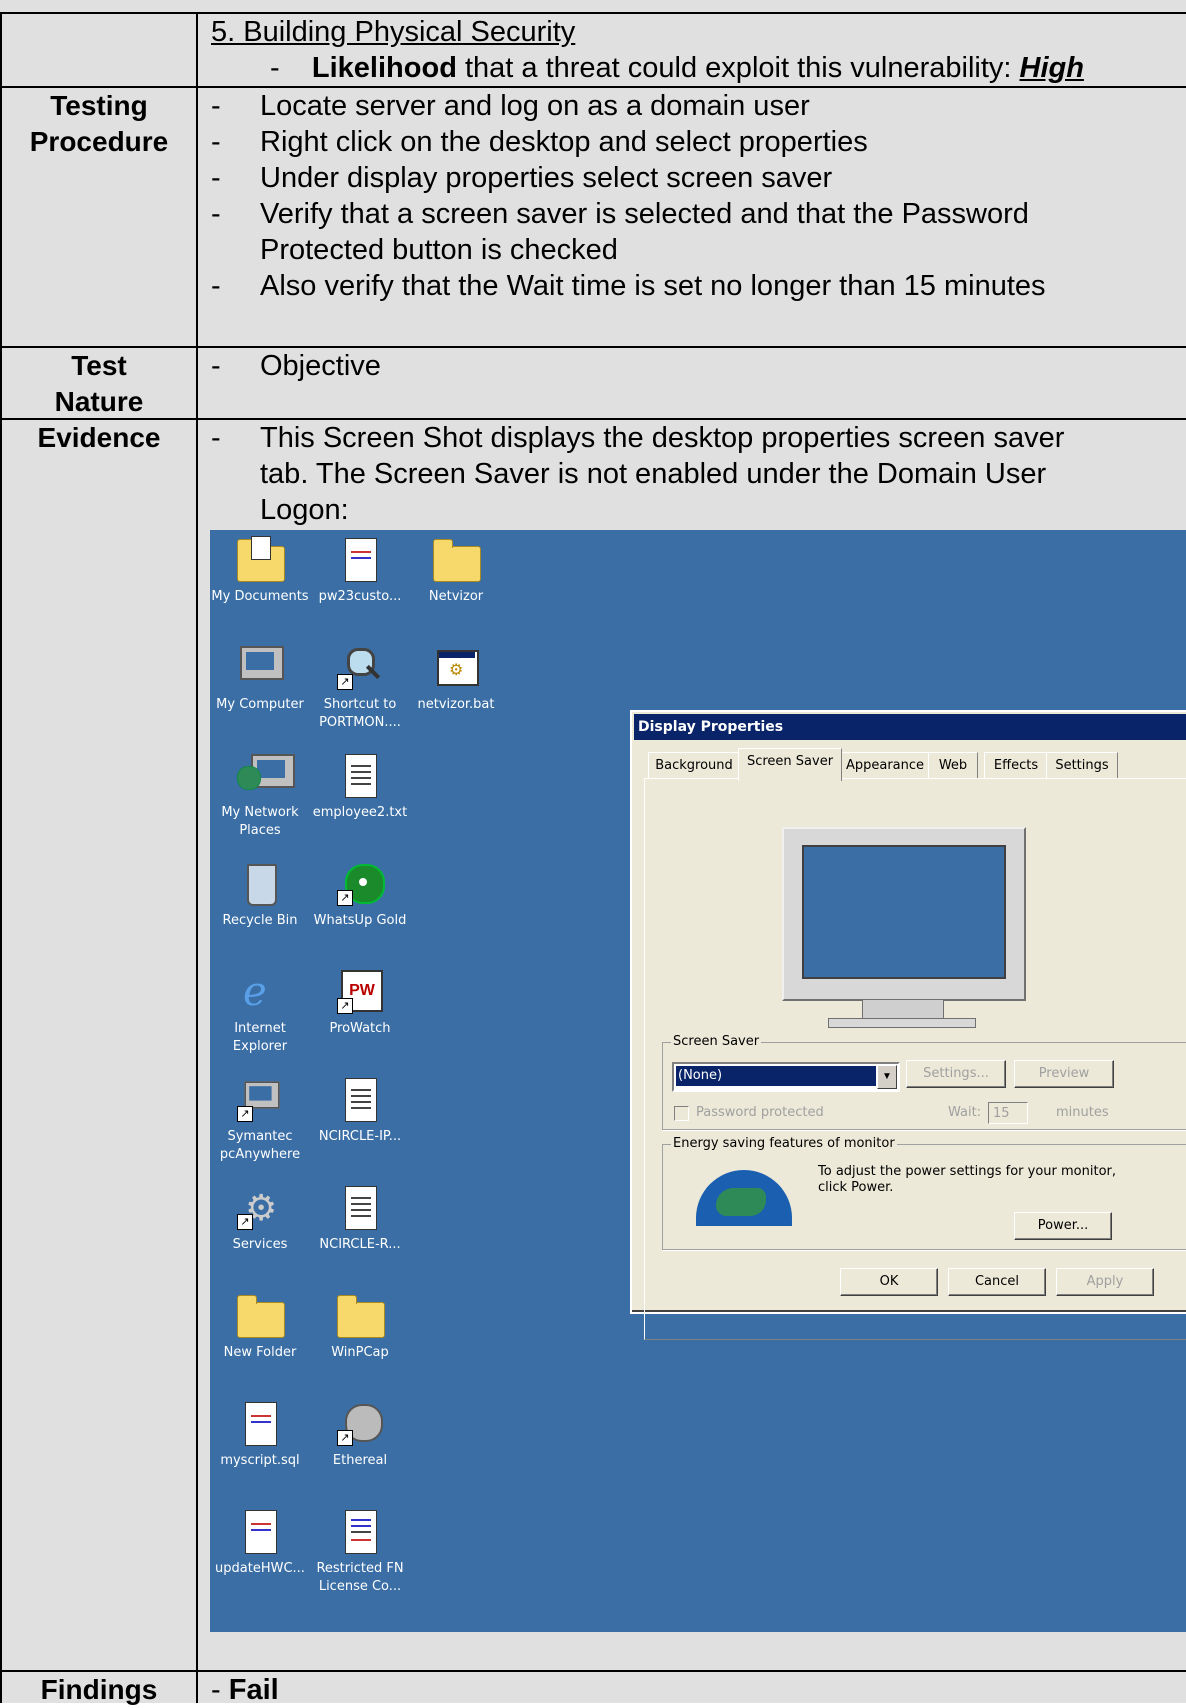 This screenshot has height=1708, width=1186. Describe the element at coordinates (260, 1208) in the screenshot. I see `services-icon: ⚙ ↗` at that location.